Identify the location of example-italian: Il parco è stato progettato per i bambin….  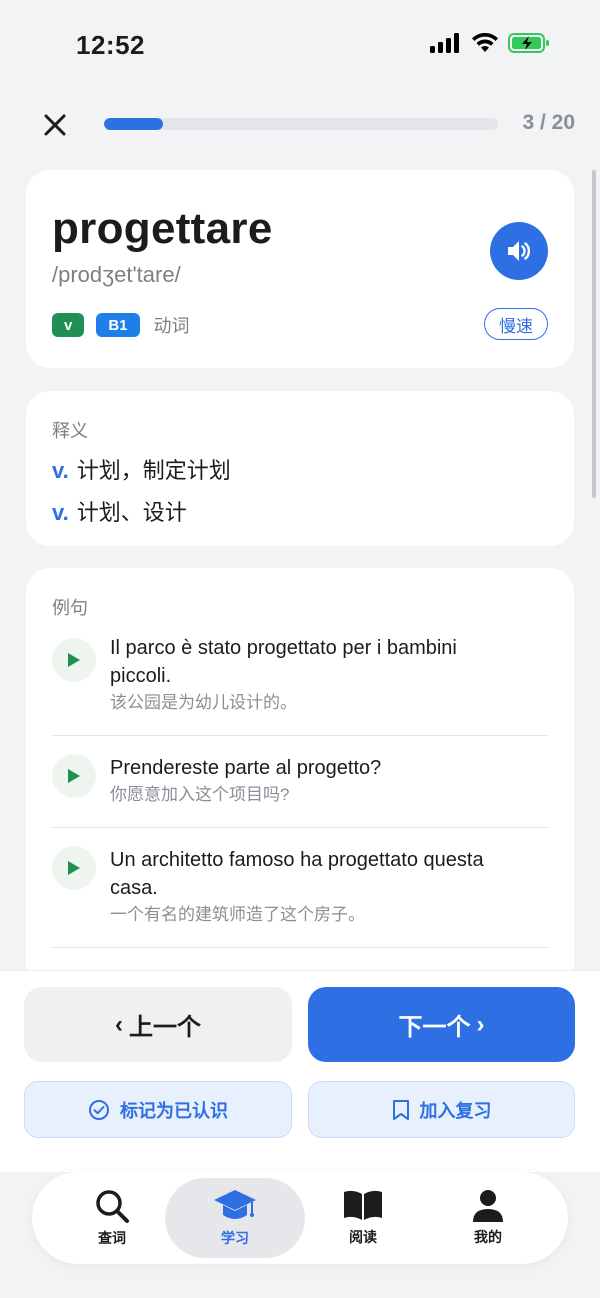
(283, 662).